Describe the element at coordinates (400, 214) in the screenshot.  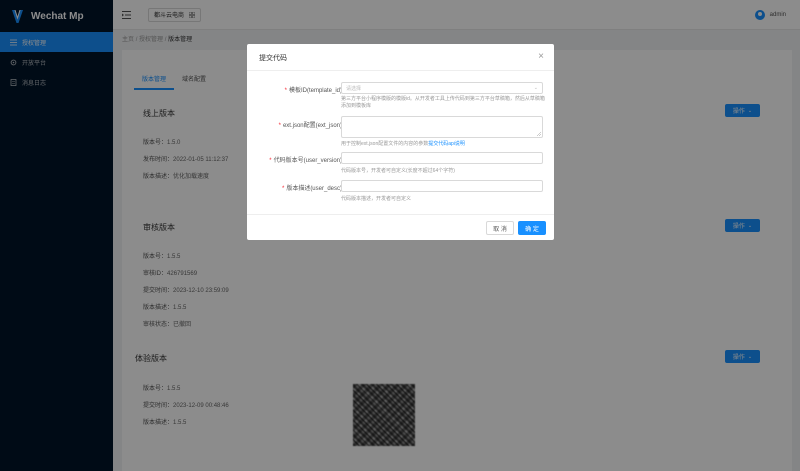
I see `dialog-footer-divider` at that location.